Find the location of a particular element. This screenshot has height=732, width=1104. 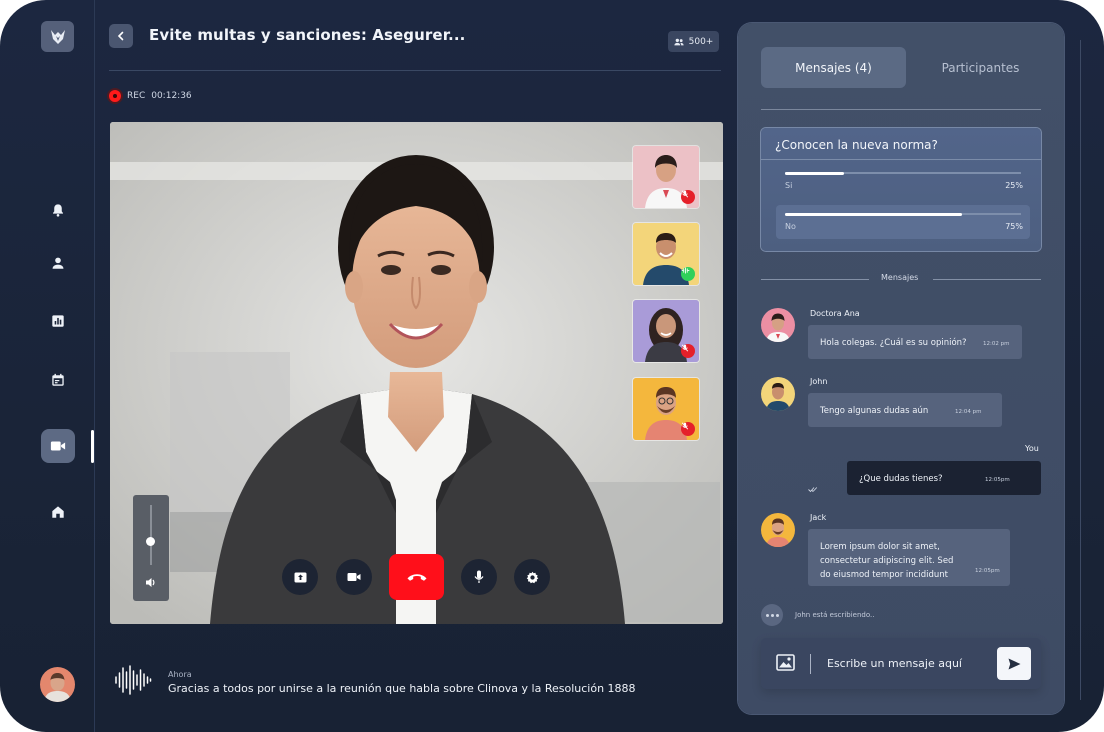

logo-icon is located at coordinates (57, 36).